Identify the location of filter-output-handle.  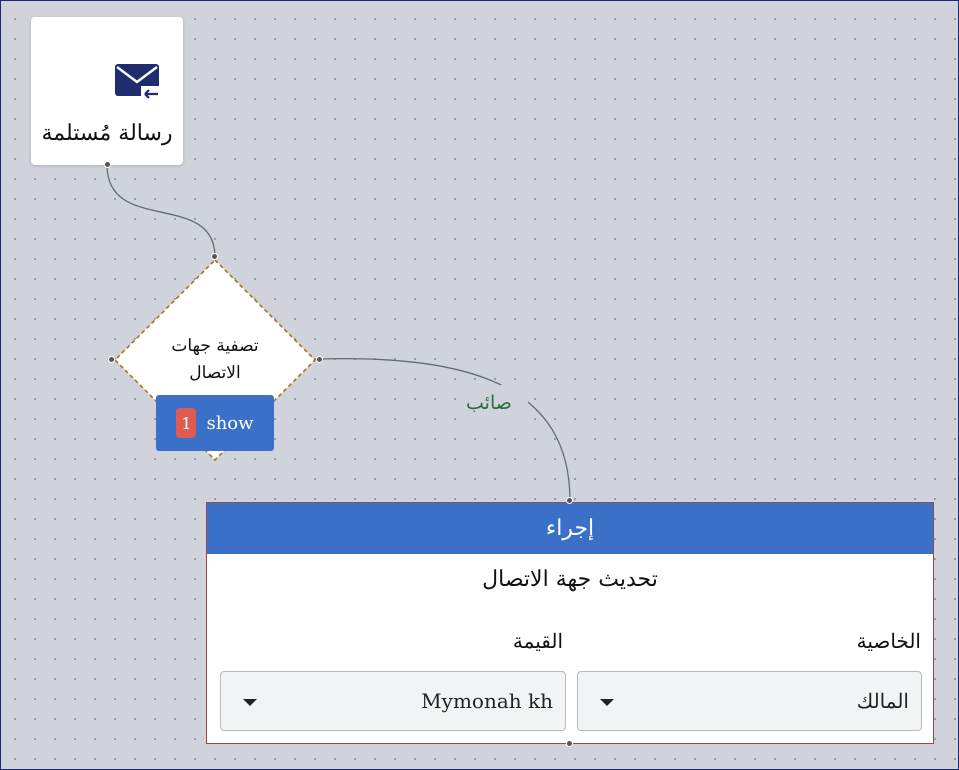
(319, 359).